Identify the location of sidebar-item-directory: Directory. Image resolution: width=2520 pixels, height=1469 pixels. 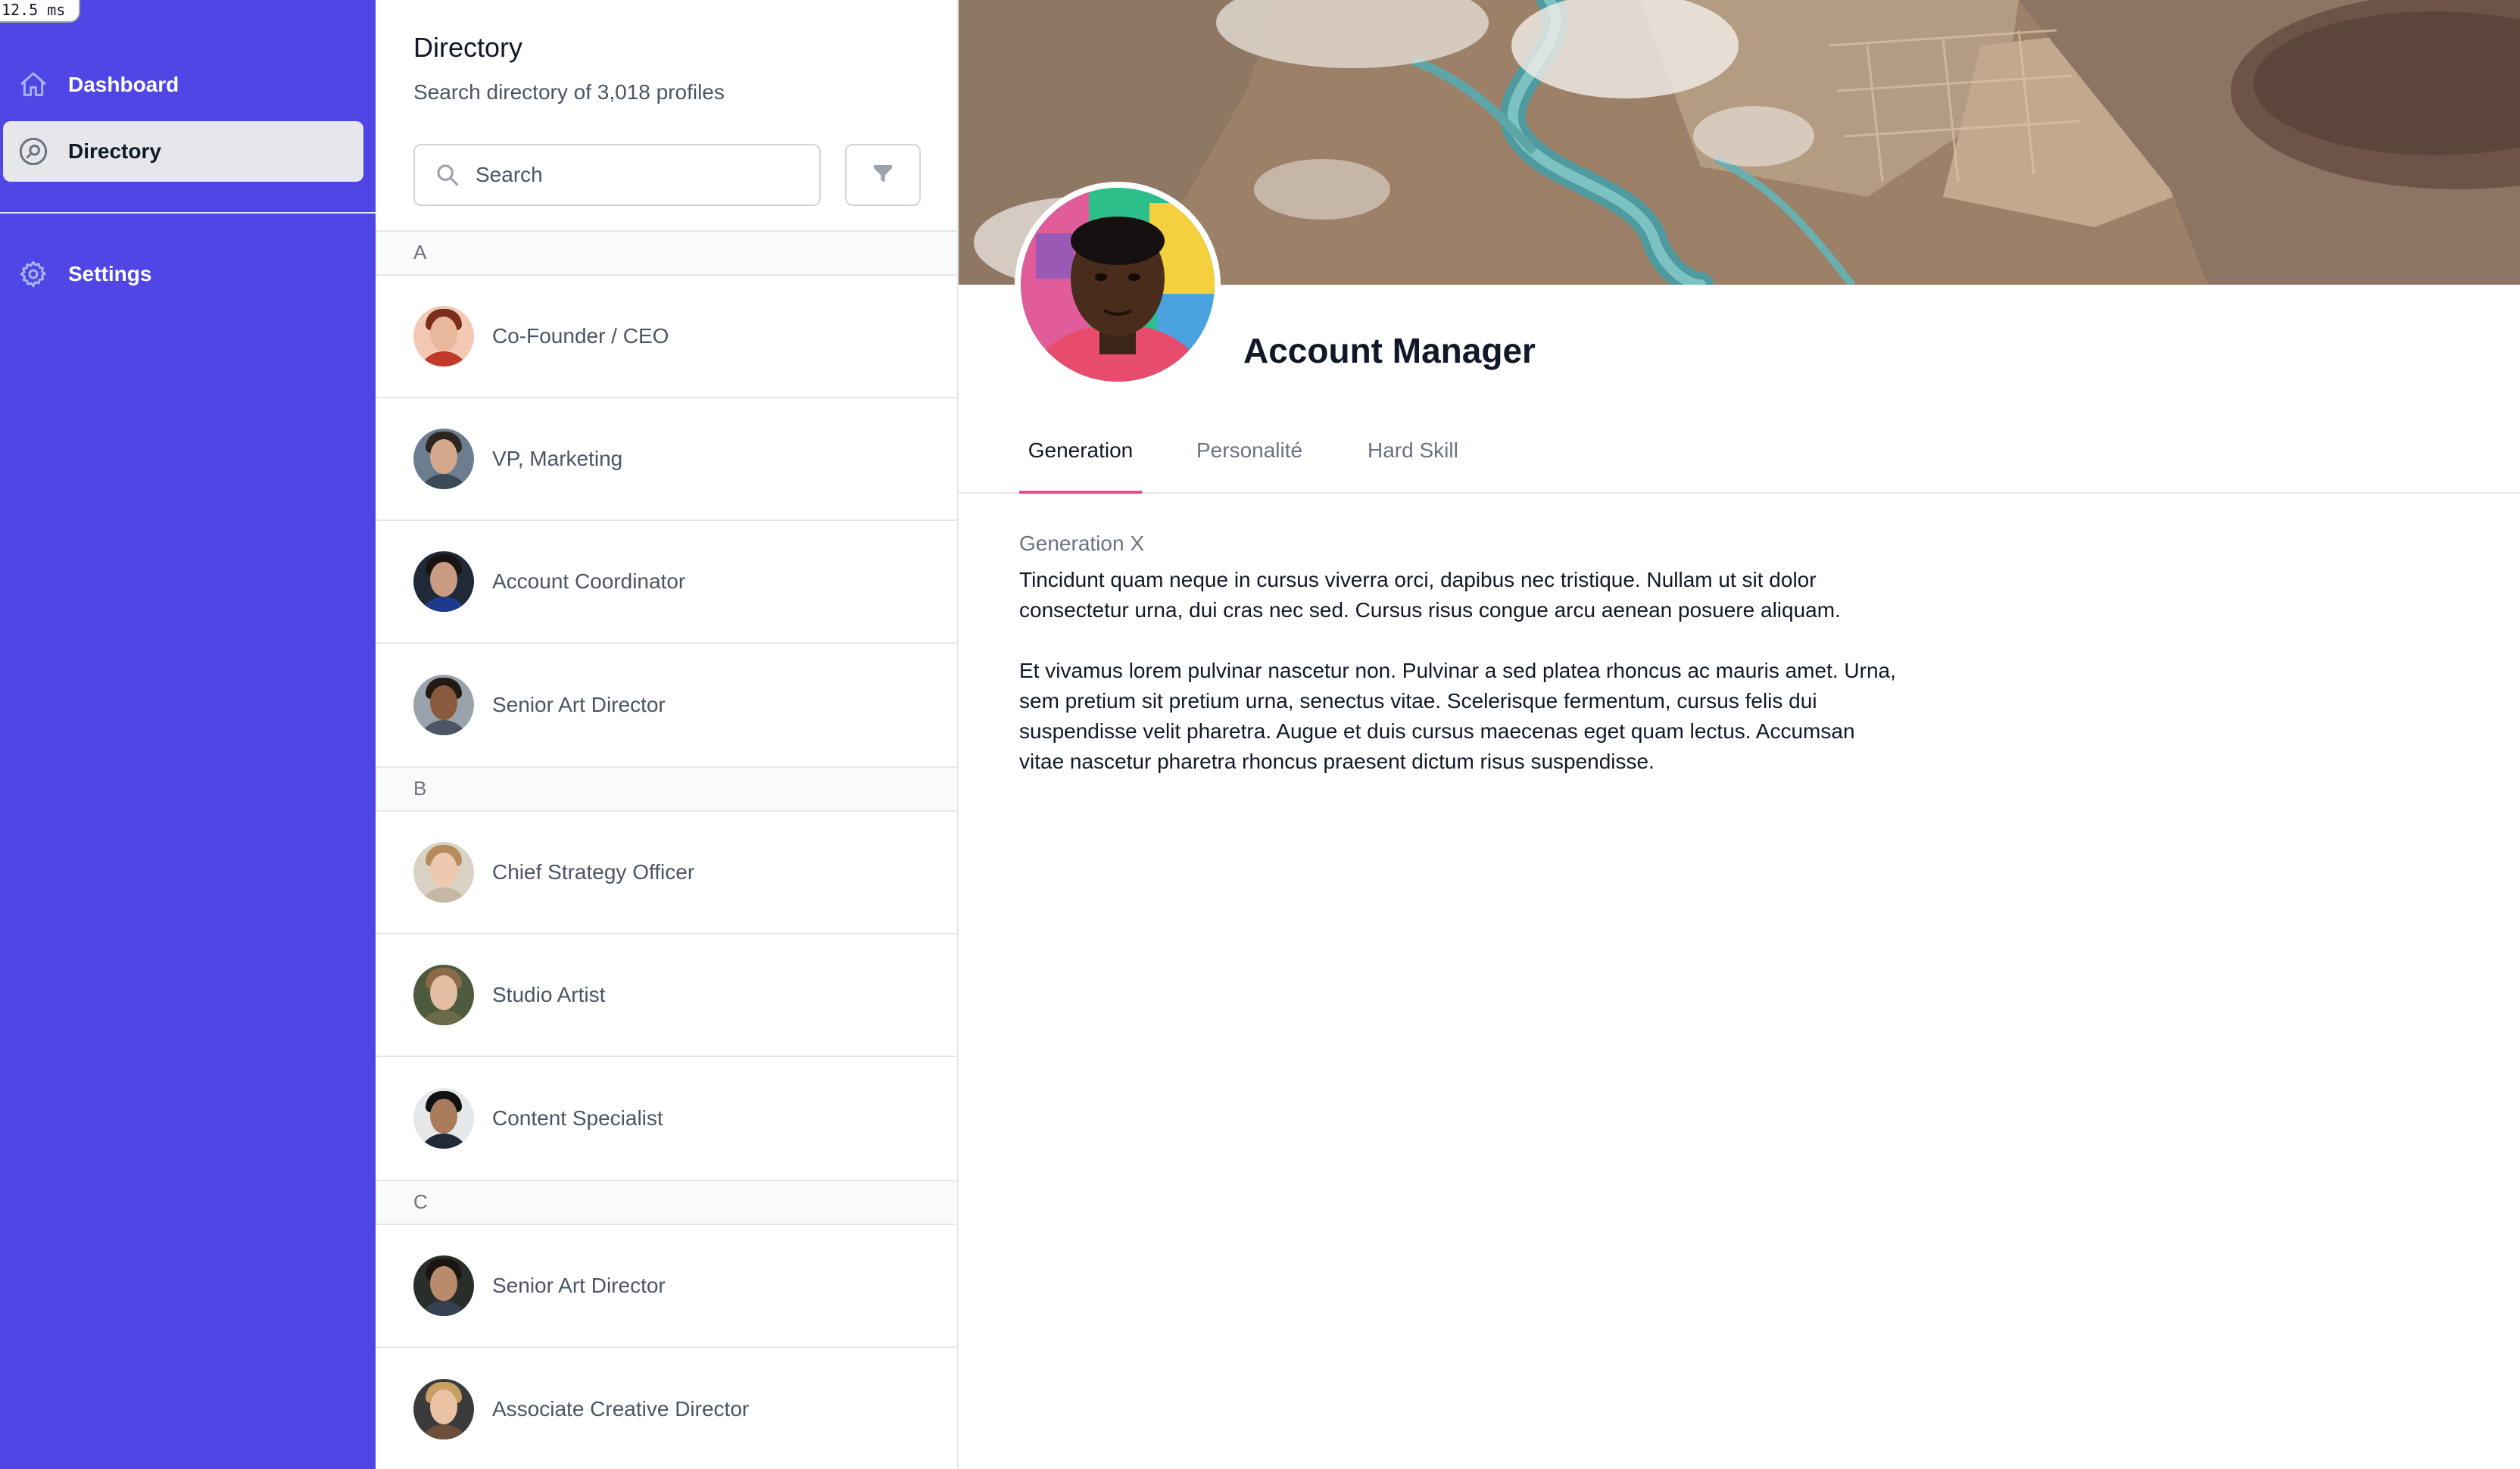
(183, 151).